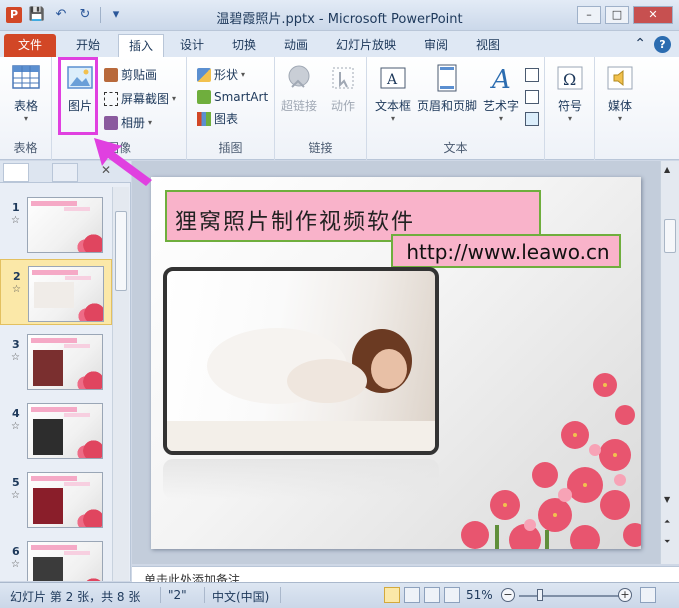 The width and height of the screenshot is (679, 608). Describe the element at coordinates (667, 522) in the screenshot. I see `previous-slide-icon: ⏶` at that location.